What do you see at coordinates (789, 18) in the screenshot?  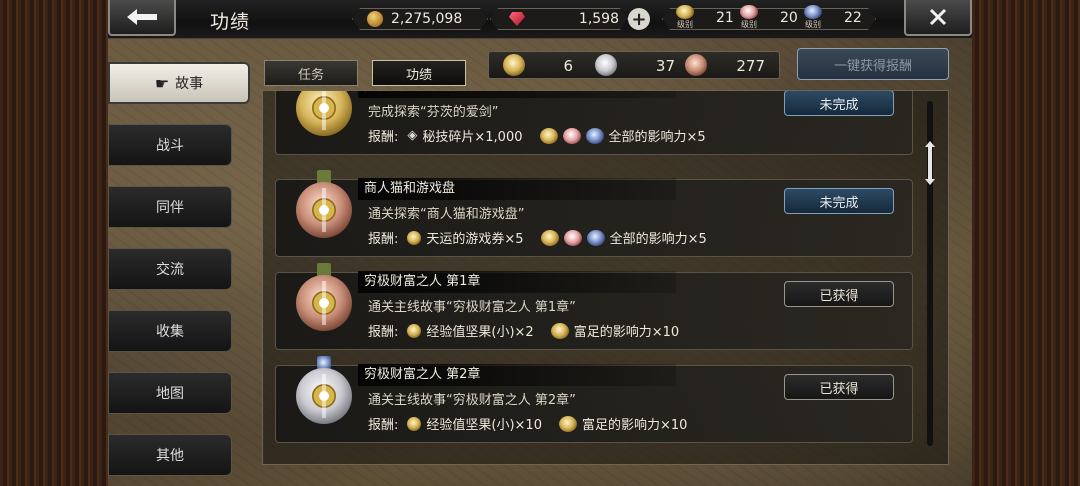 I see `rank-pink-value: 20` at bounding box center [789, 18].